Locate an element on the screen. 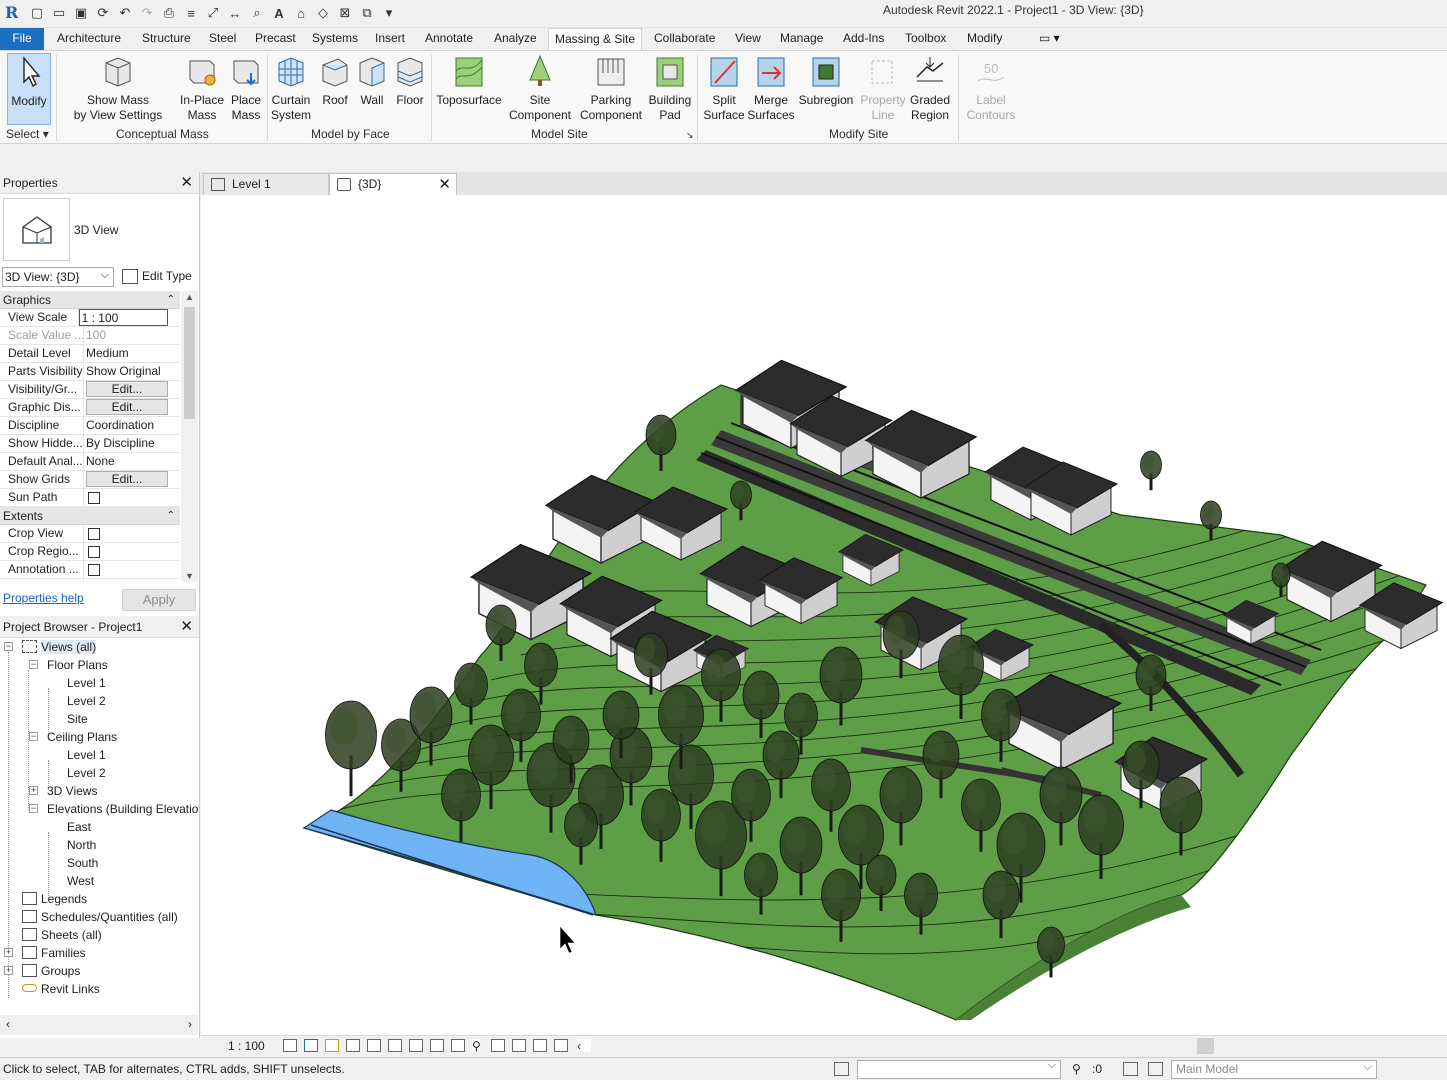 The height and width of the screenshot is (1080, 1447). property-row: Crop View is located at coordinates (90, 534).